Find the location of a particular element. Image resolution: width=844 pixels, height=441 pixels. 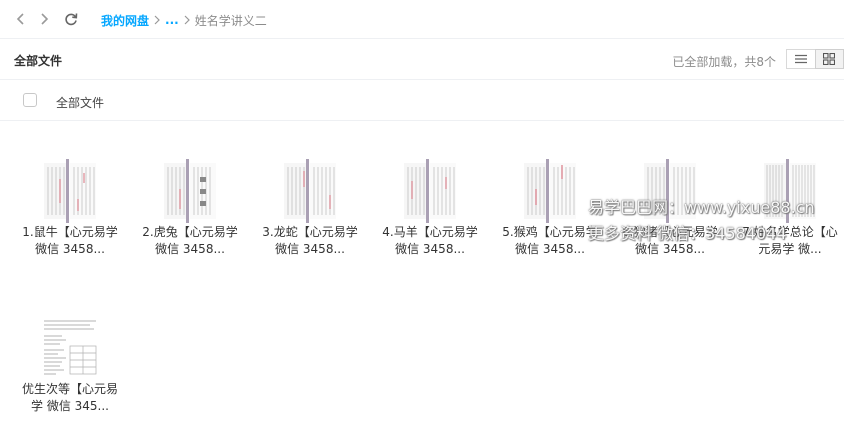

back-icon is located at coordinates (21, 19).